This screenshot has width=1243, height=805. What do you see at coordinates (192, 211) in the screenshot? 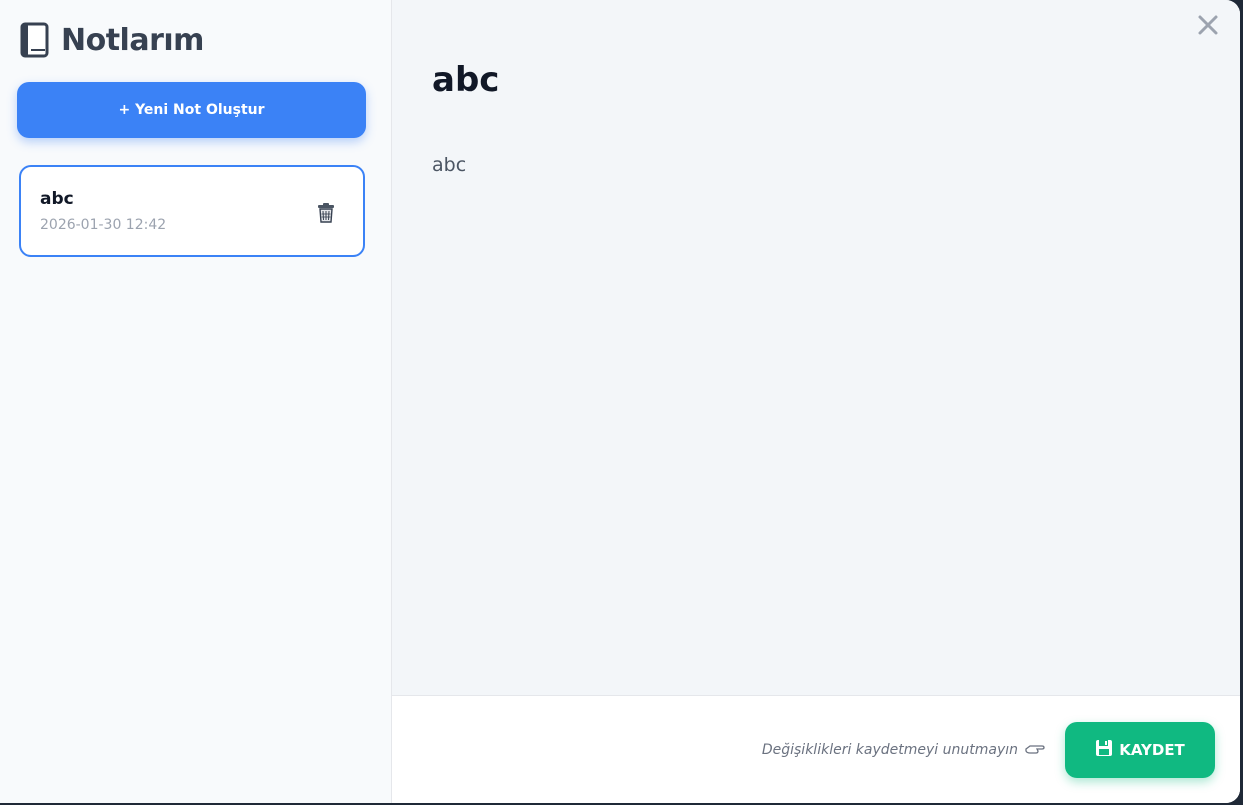
I see `note-list-item: abc 2026-01-30 12:42` at bounding box center [192, 211].